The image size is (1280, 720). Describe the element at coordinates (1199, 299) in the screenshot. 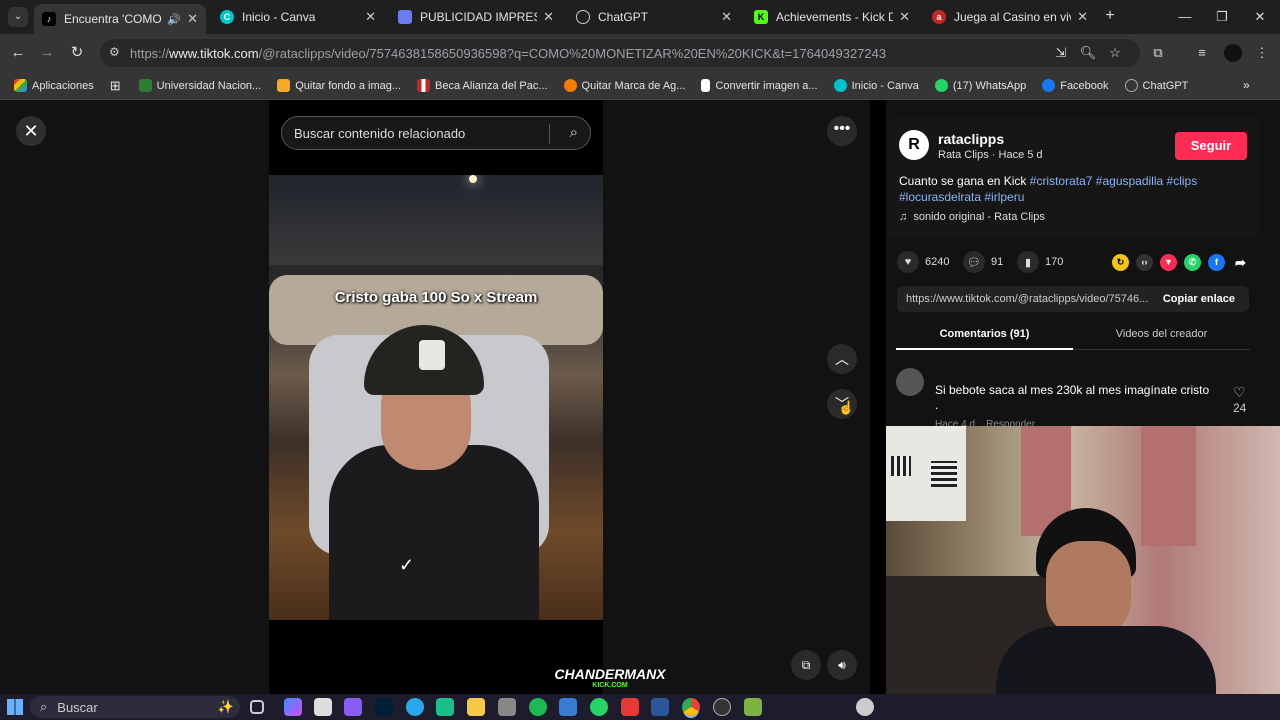

I see `copy-link-button: Copiar enlace` at that location.